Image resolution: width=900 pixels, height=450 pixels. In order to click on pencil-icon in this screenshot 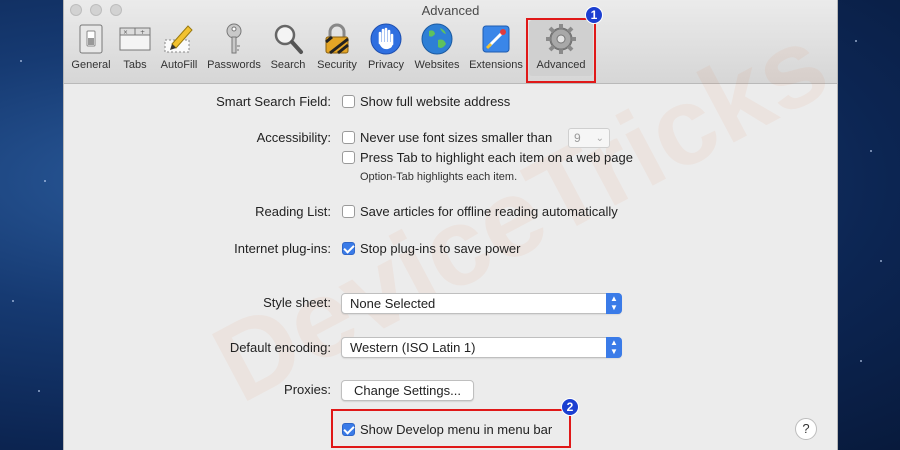, I will do `click(178, 39)`.